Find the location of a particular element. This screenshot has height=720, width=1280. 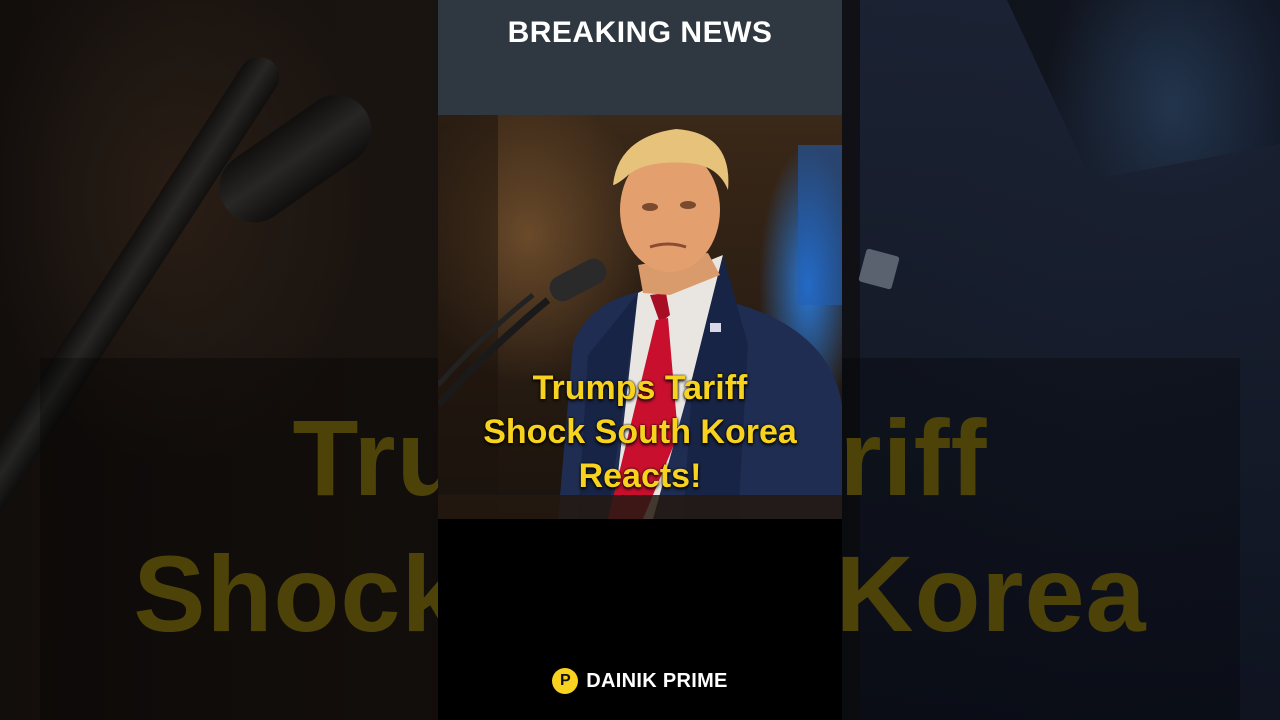

left-eye is located at coordinates (650, 207).